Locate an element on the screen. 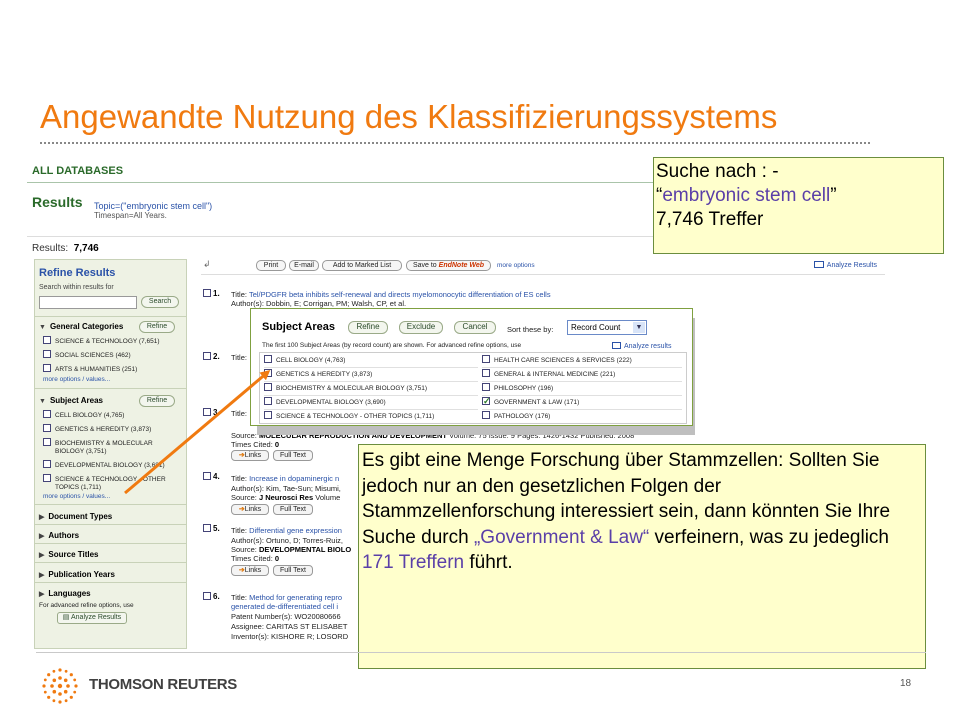  languages-section: ▶ Languages is located at coordinates (65, 593).